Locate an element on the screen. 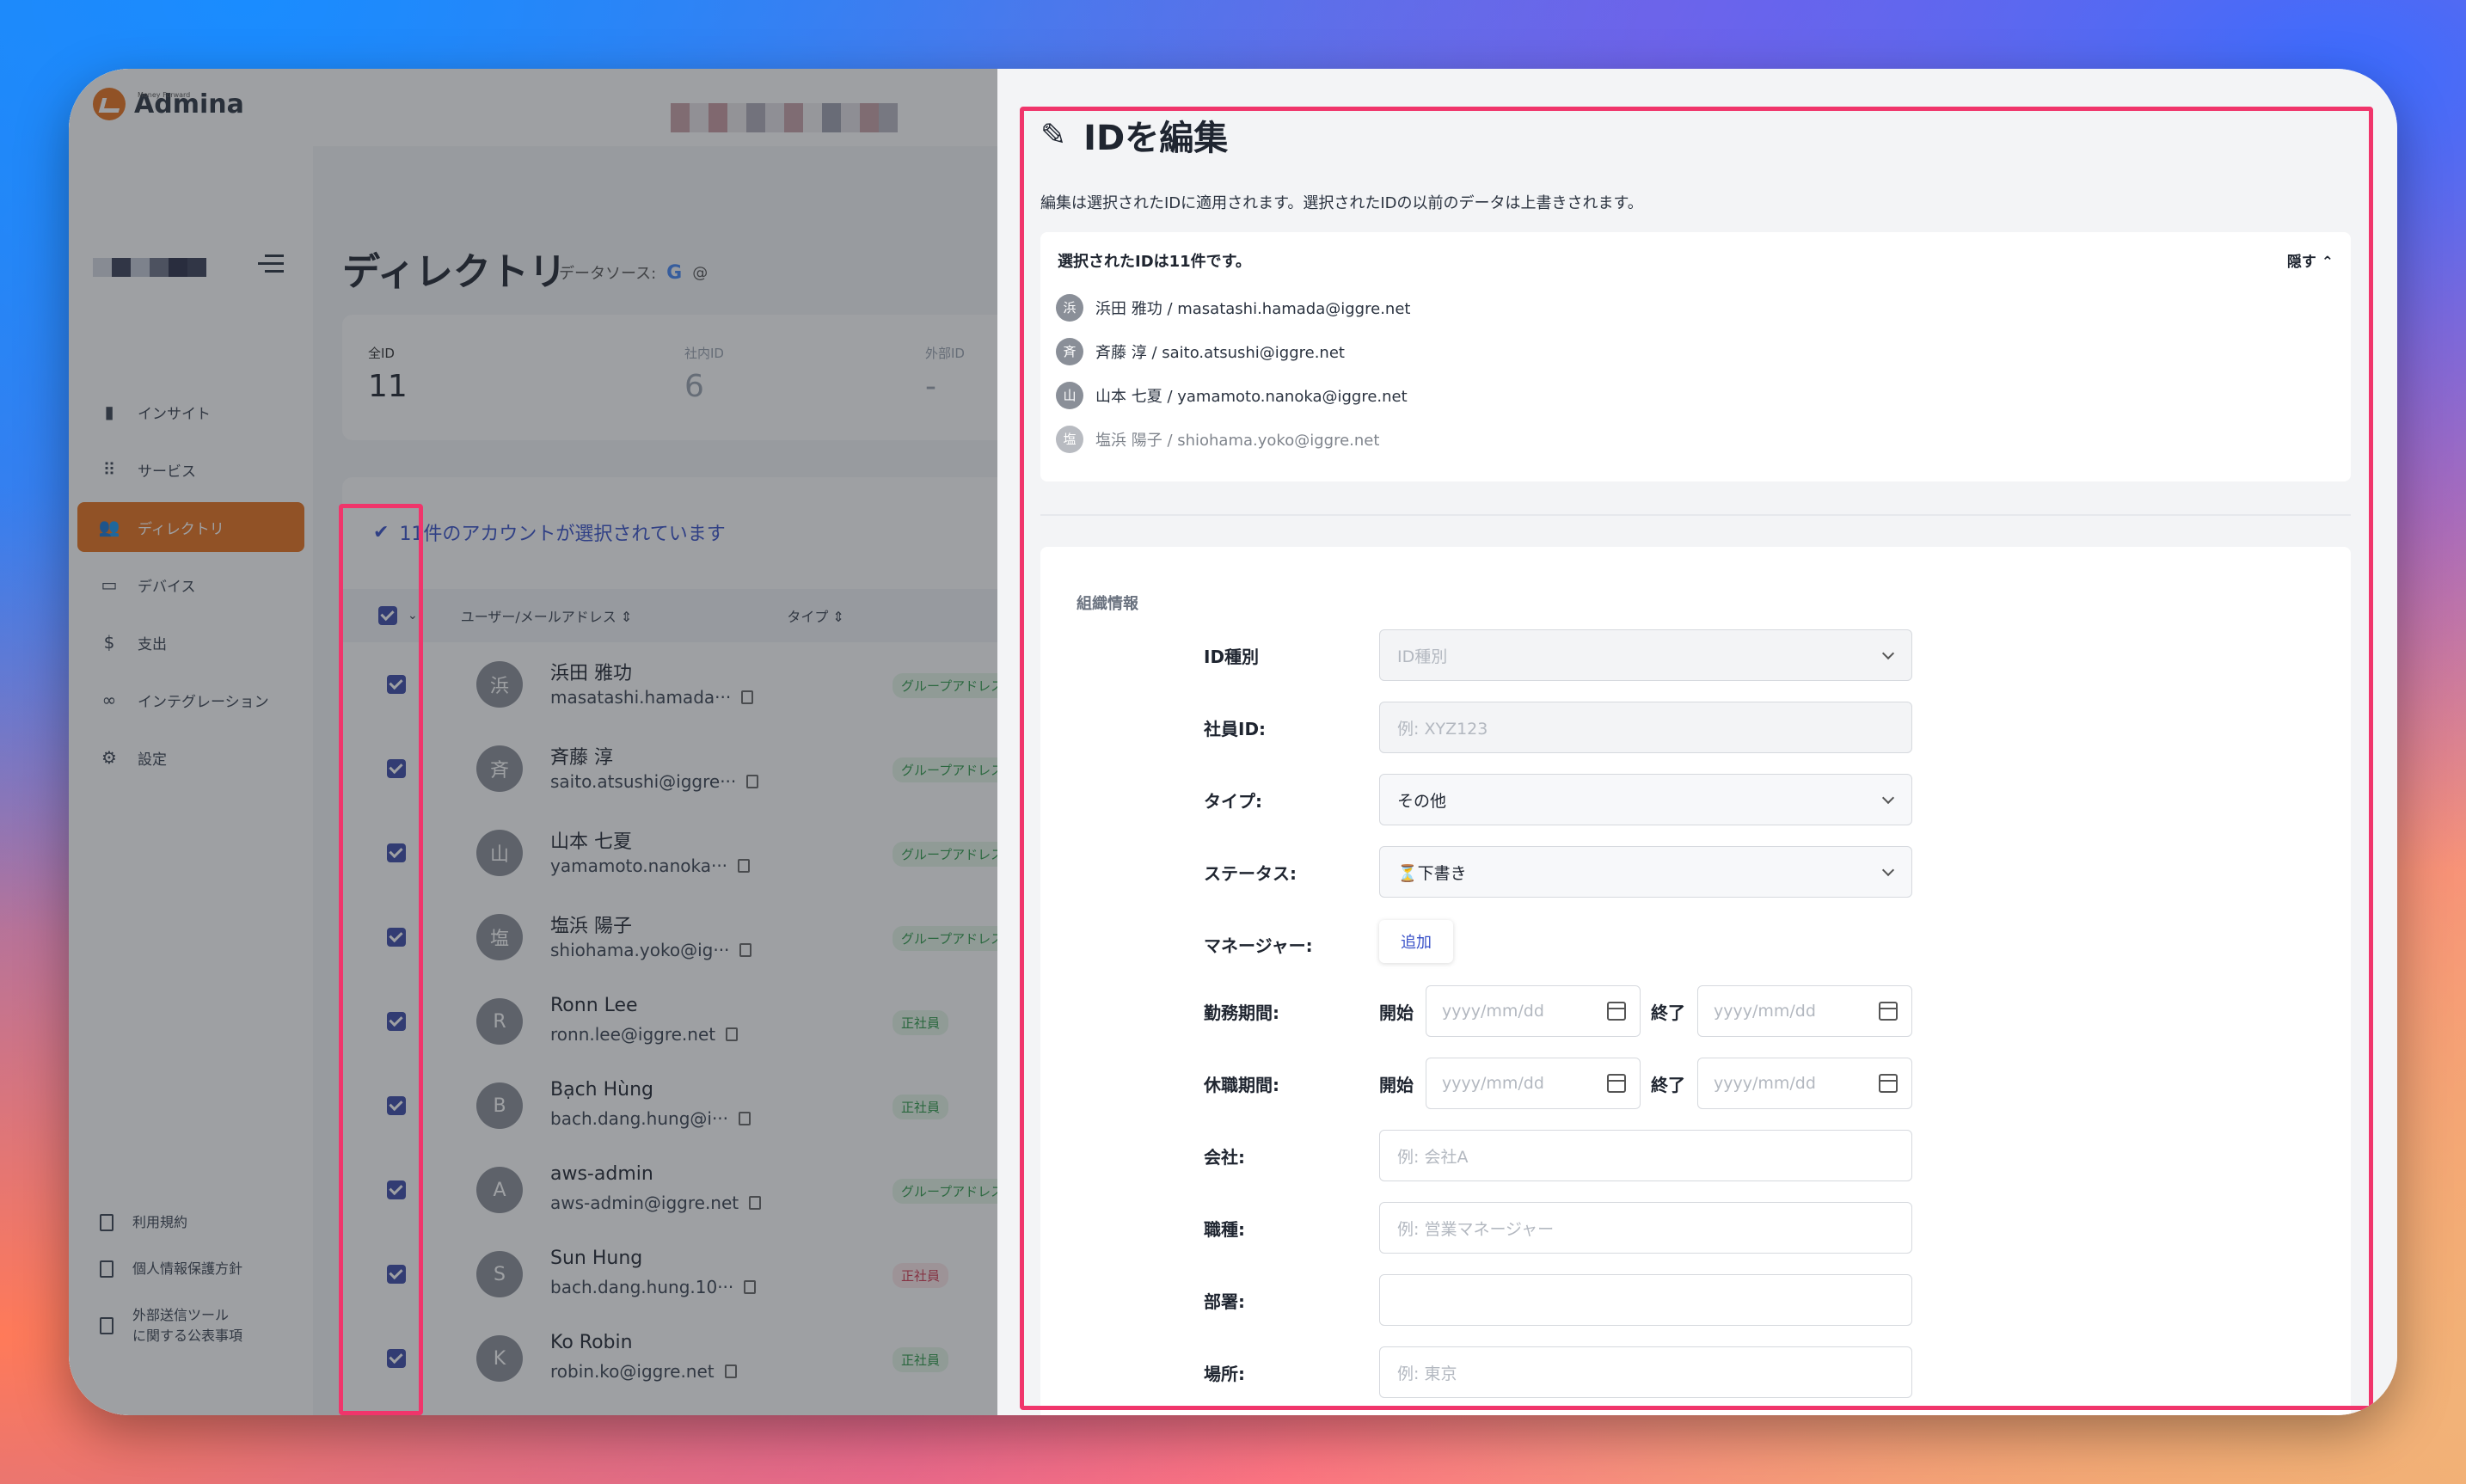 The image size is (2466, 1484). leave-end-date: yyyy/mm/dd is located at coordinates (1805, 1083).